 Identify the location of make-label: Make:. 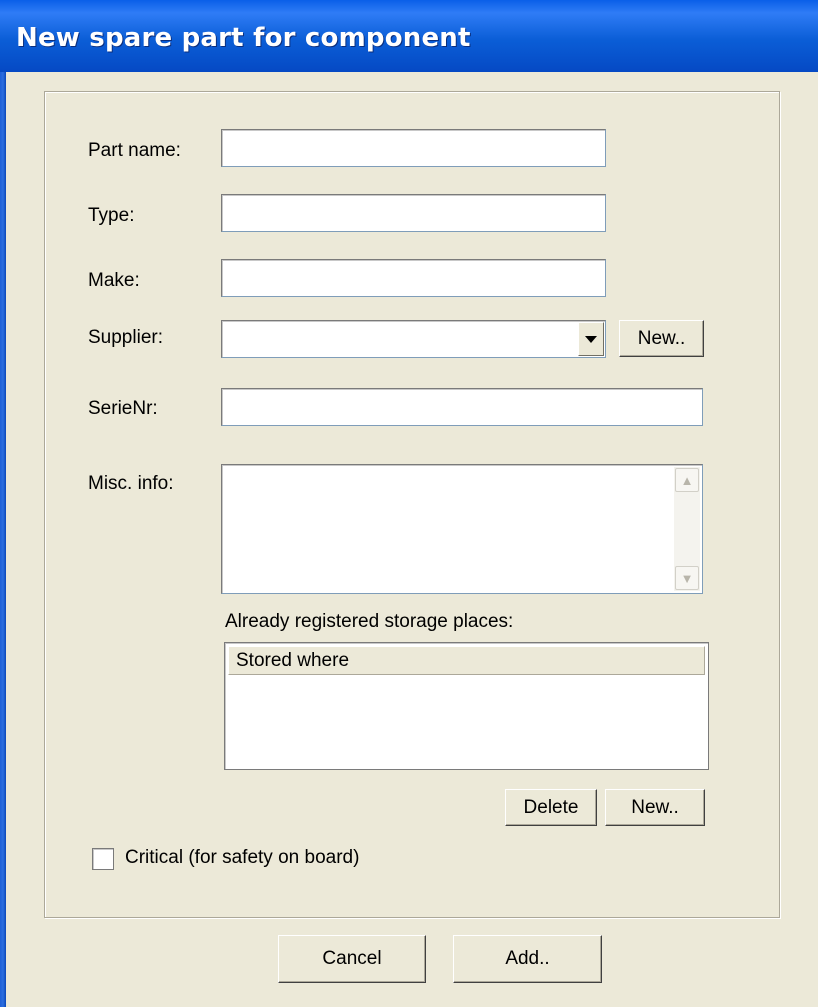
(114, 280).